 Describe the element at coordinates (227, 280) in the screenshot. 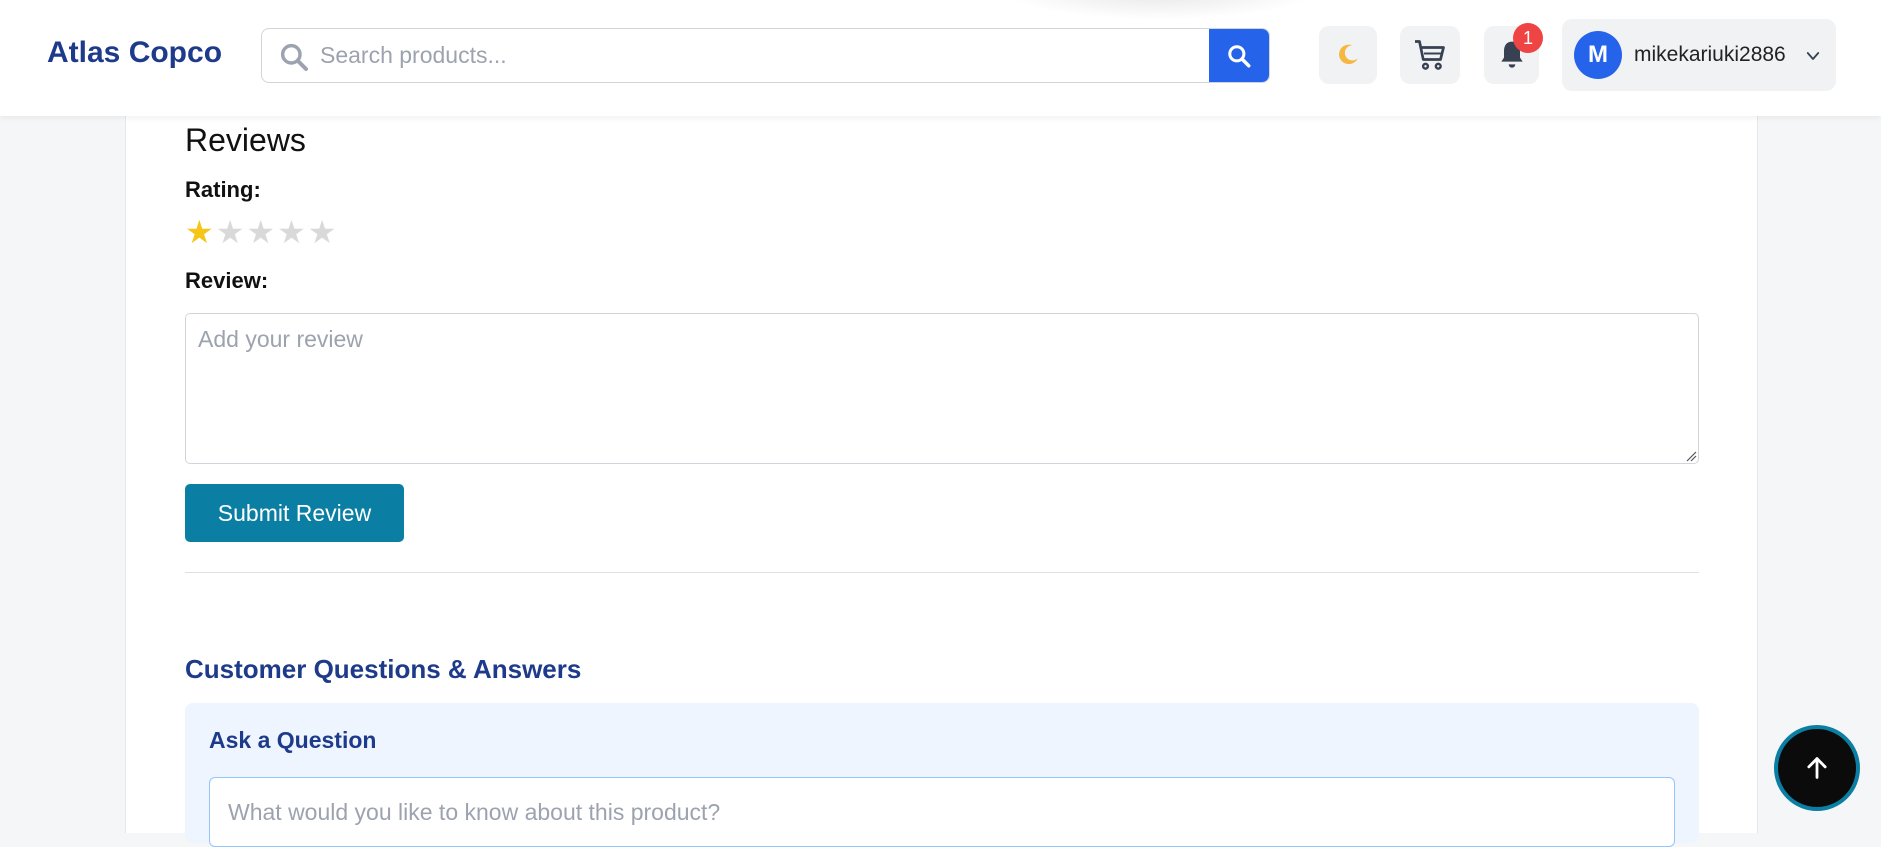

I see `review-label: Review:` at that location.